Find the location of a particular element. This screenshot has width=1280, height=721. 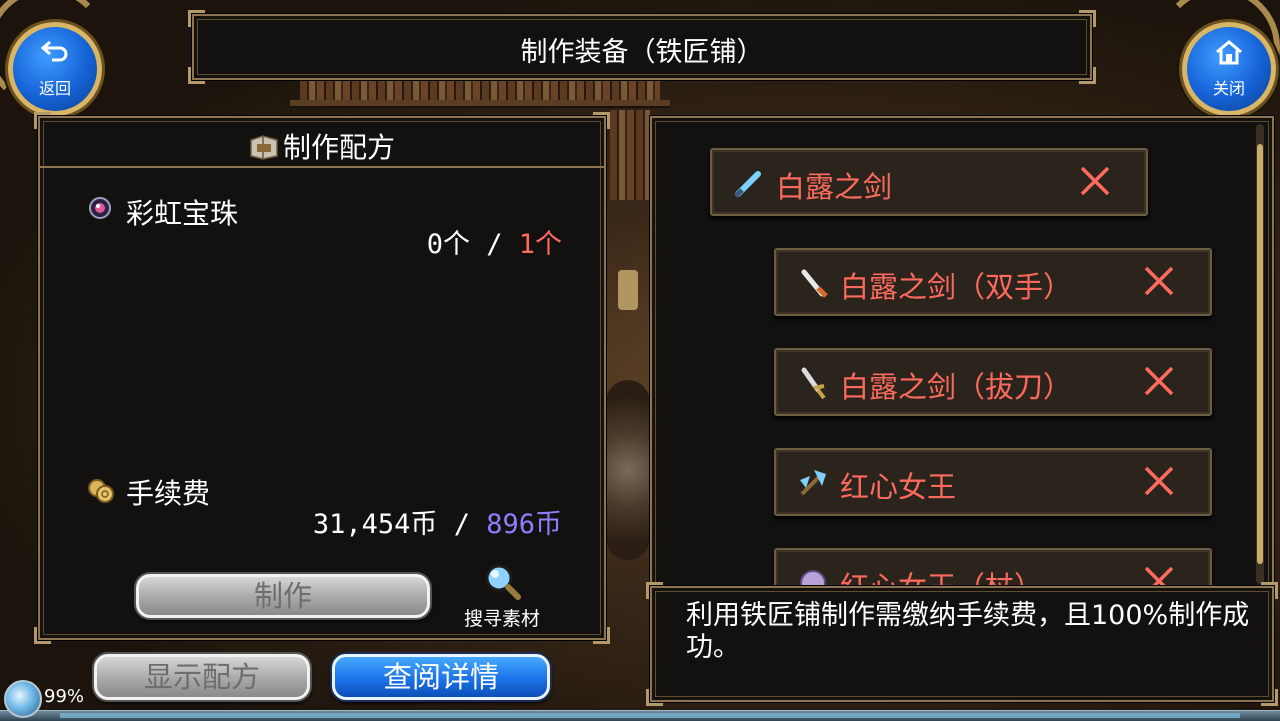

fee-have: 31,454币 is located at coordinates (375, 524).